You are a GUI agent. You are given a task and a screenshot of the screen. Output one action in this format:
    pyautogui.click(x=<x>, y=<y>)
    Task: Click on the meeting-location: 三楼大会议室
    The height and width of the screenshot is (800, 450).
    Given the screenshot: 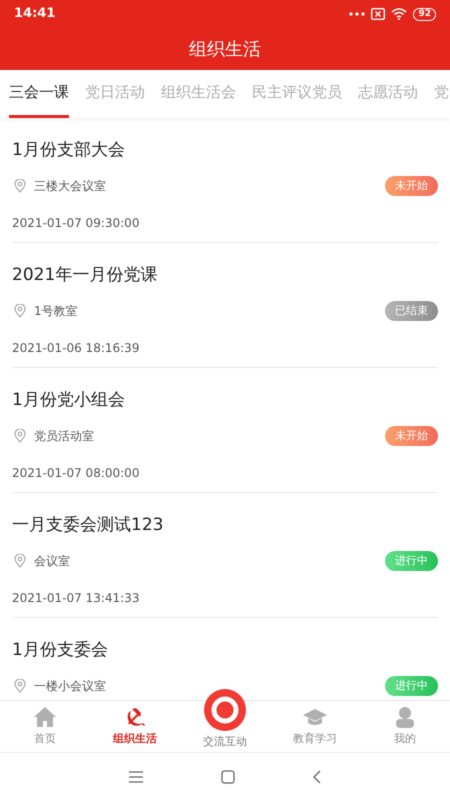 What is the action you would take?
    pyautogui.click(x=70, y=186)
    